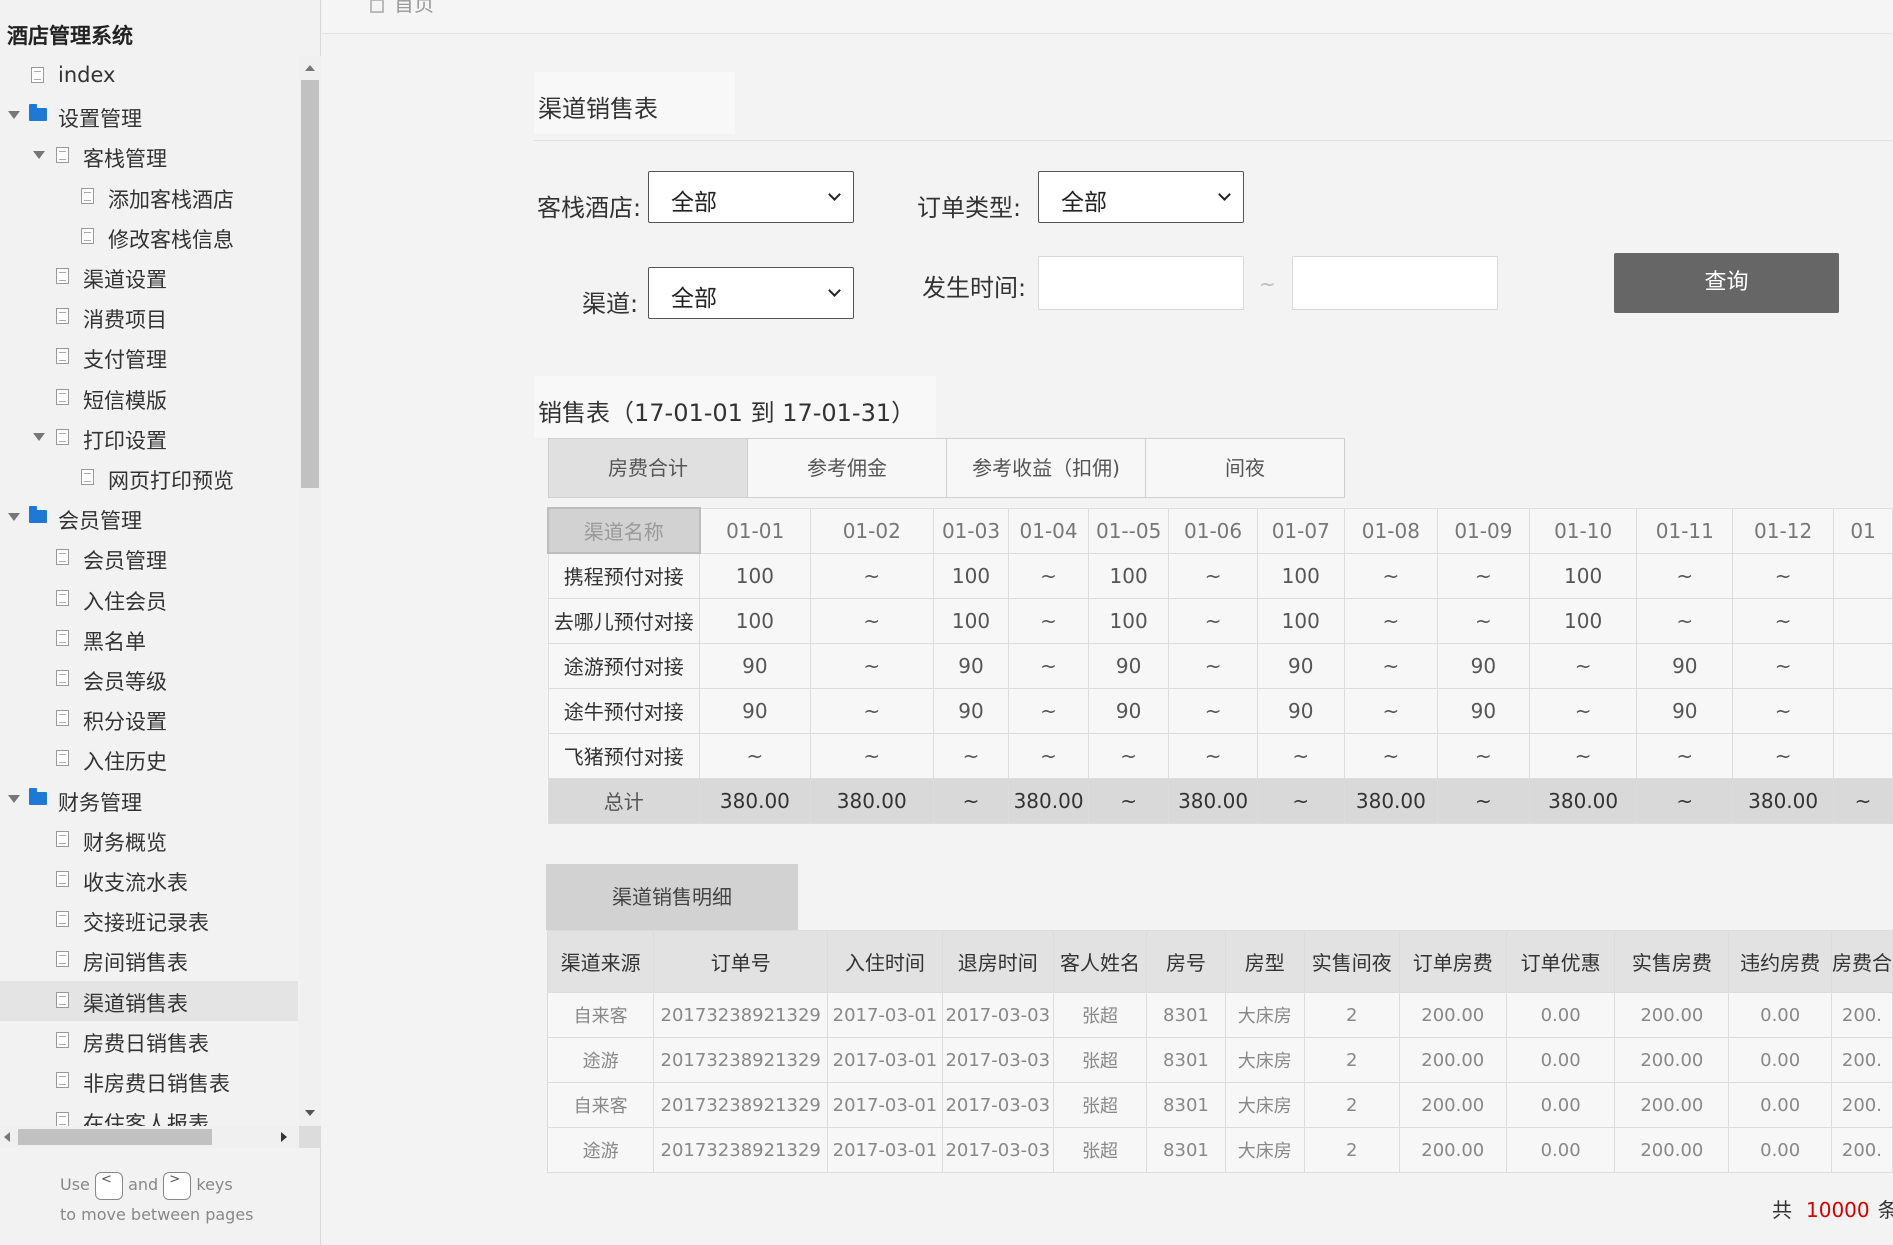 The width and height of the screenshot is (1893, 1245). I want to click on folder-icon, so click(38, 796).